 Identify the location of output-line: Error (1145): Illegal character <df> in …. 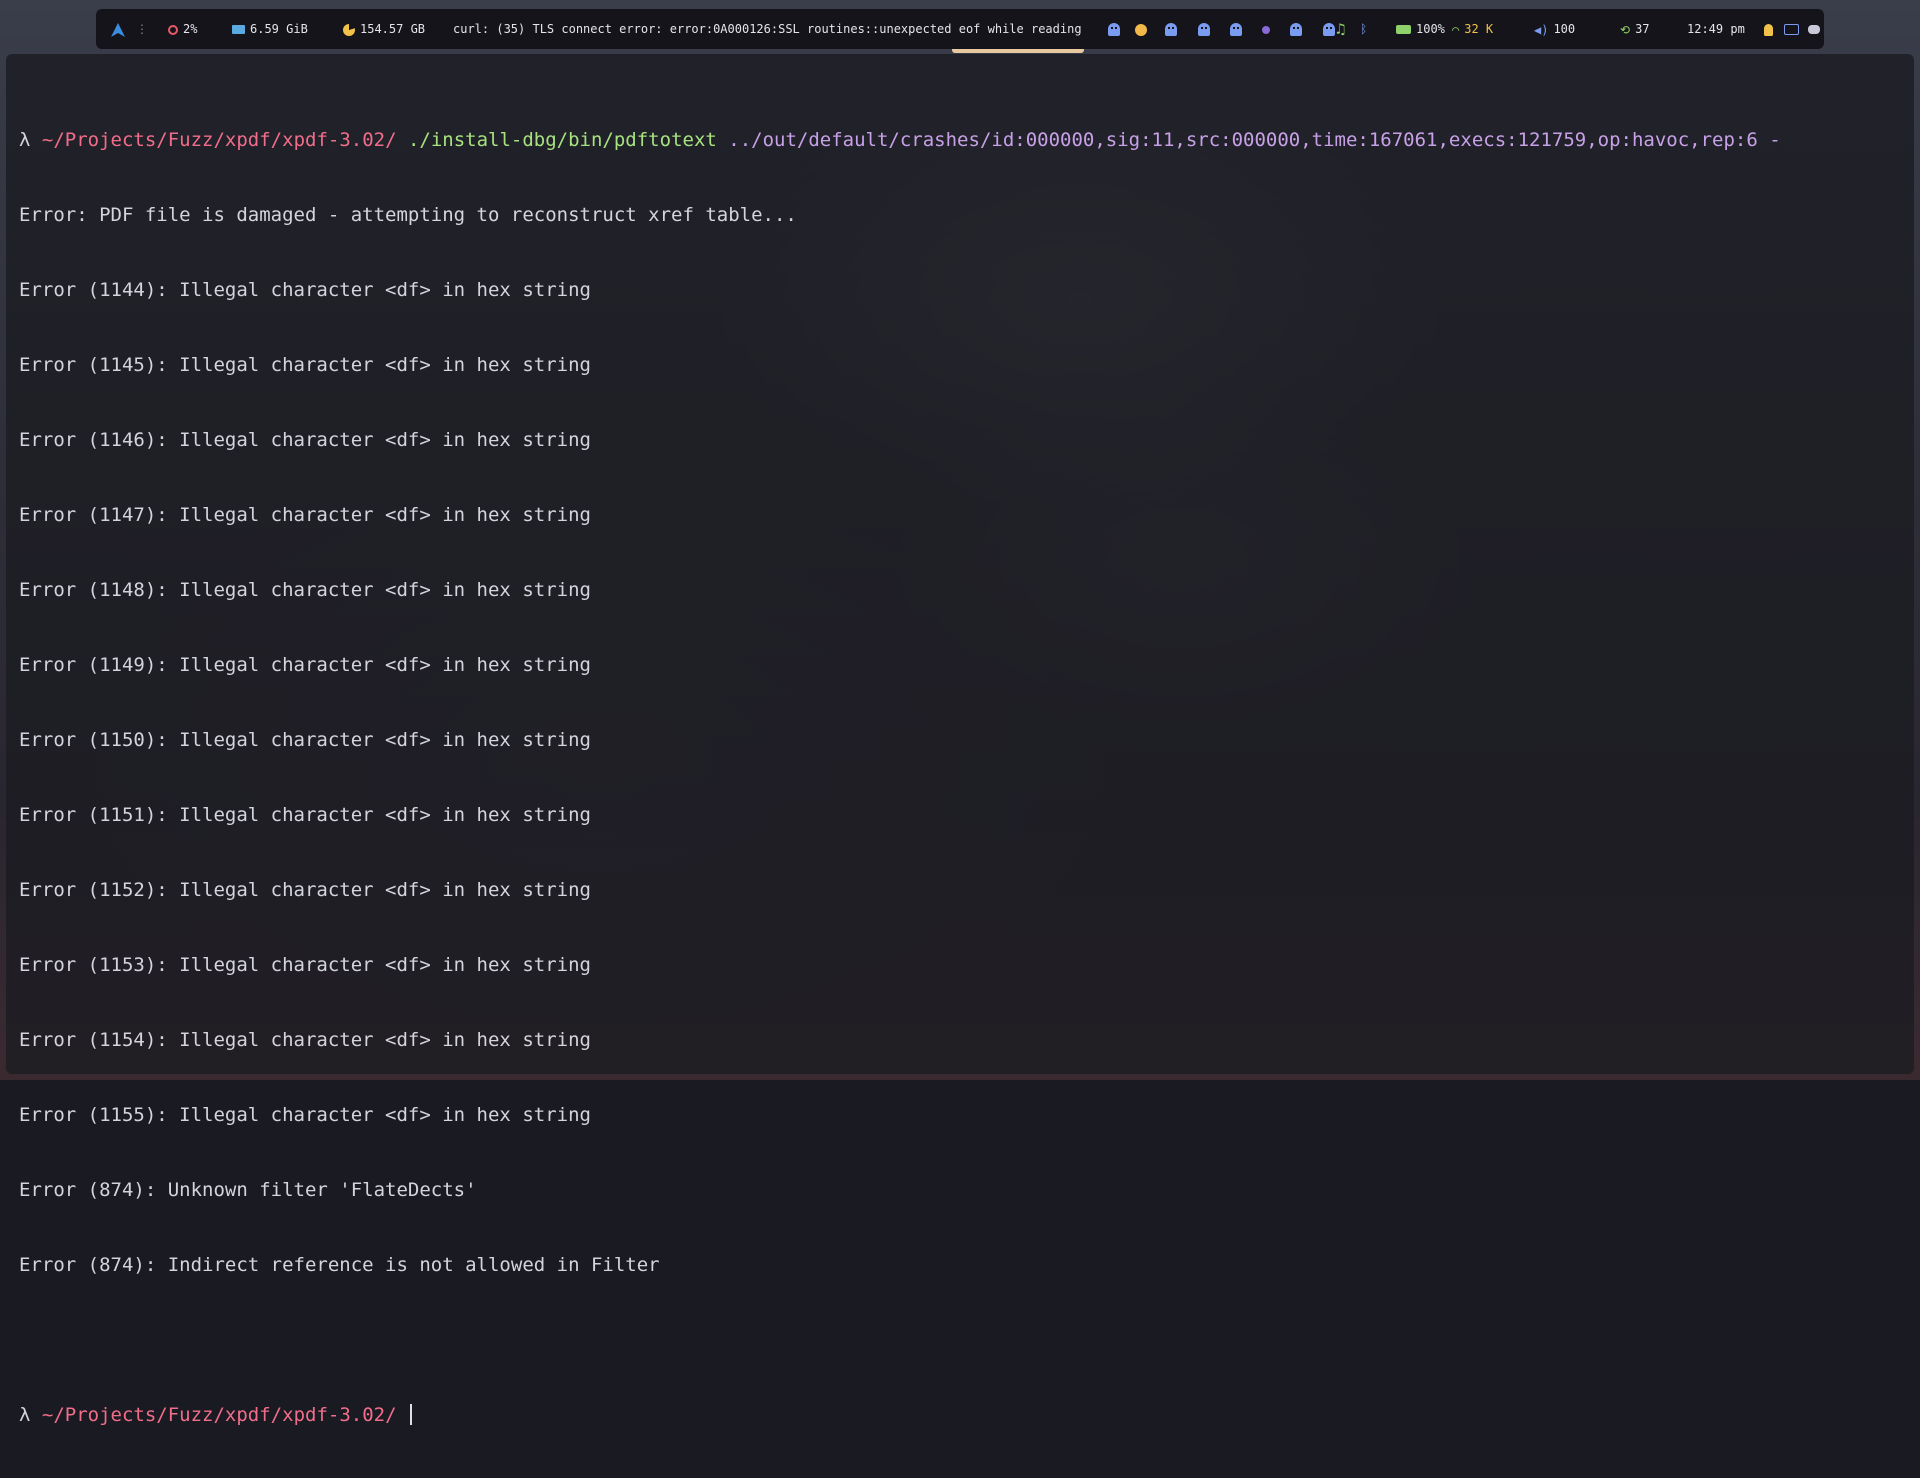
(305, 365).